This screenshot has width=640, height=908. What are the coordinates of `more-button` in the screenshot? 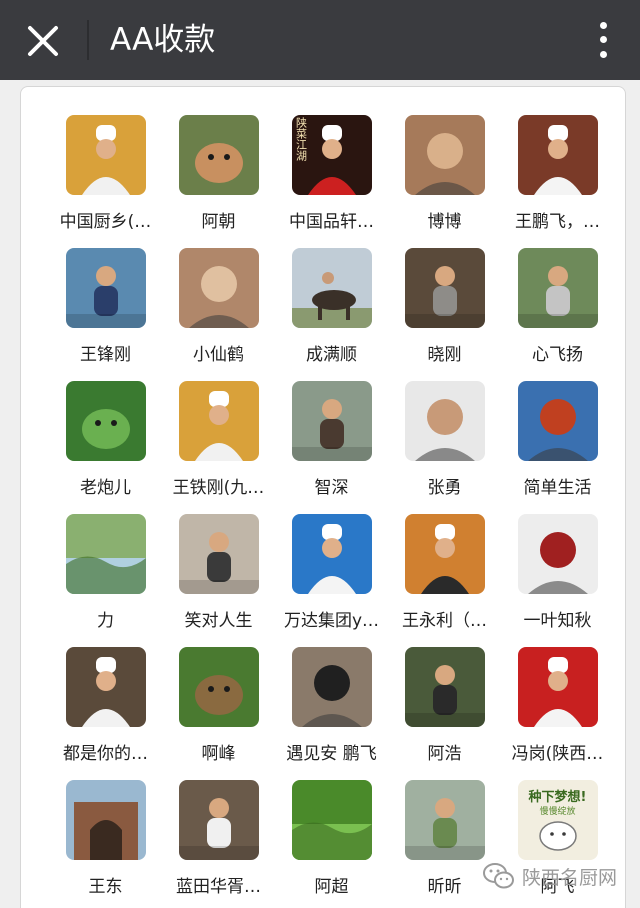 It's located at (603, 40).